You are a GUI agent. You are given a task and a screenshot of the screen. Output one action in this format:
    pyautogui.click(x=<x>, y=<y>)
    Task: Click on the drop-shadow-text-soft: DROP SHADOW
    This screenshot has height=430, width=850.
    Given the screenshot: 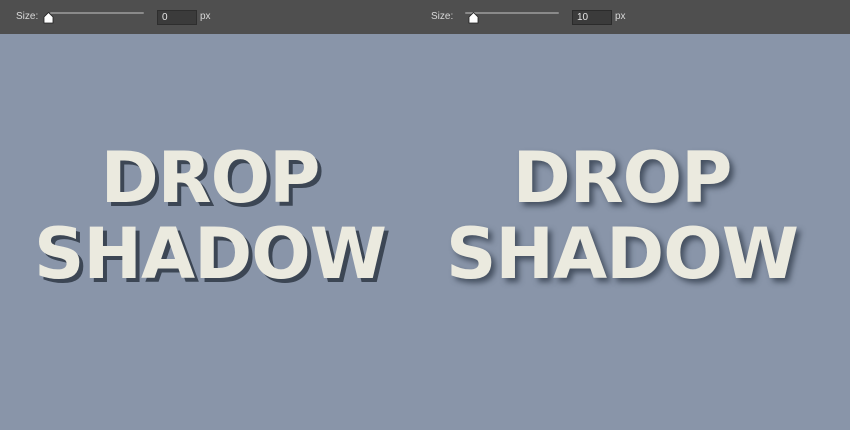 What is the action you would take?
    pyautogui.click(x=620, y=216)
    